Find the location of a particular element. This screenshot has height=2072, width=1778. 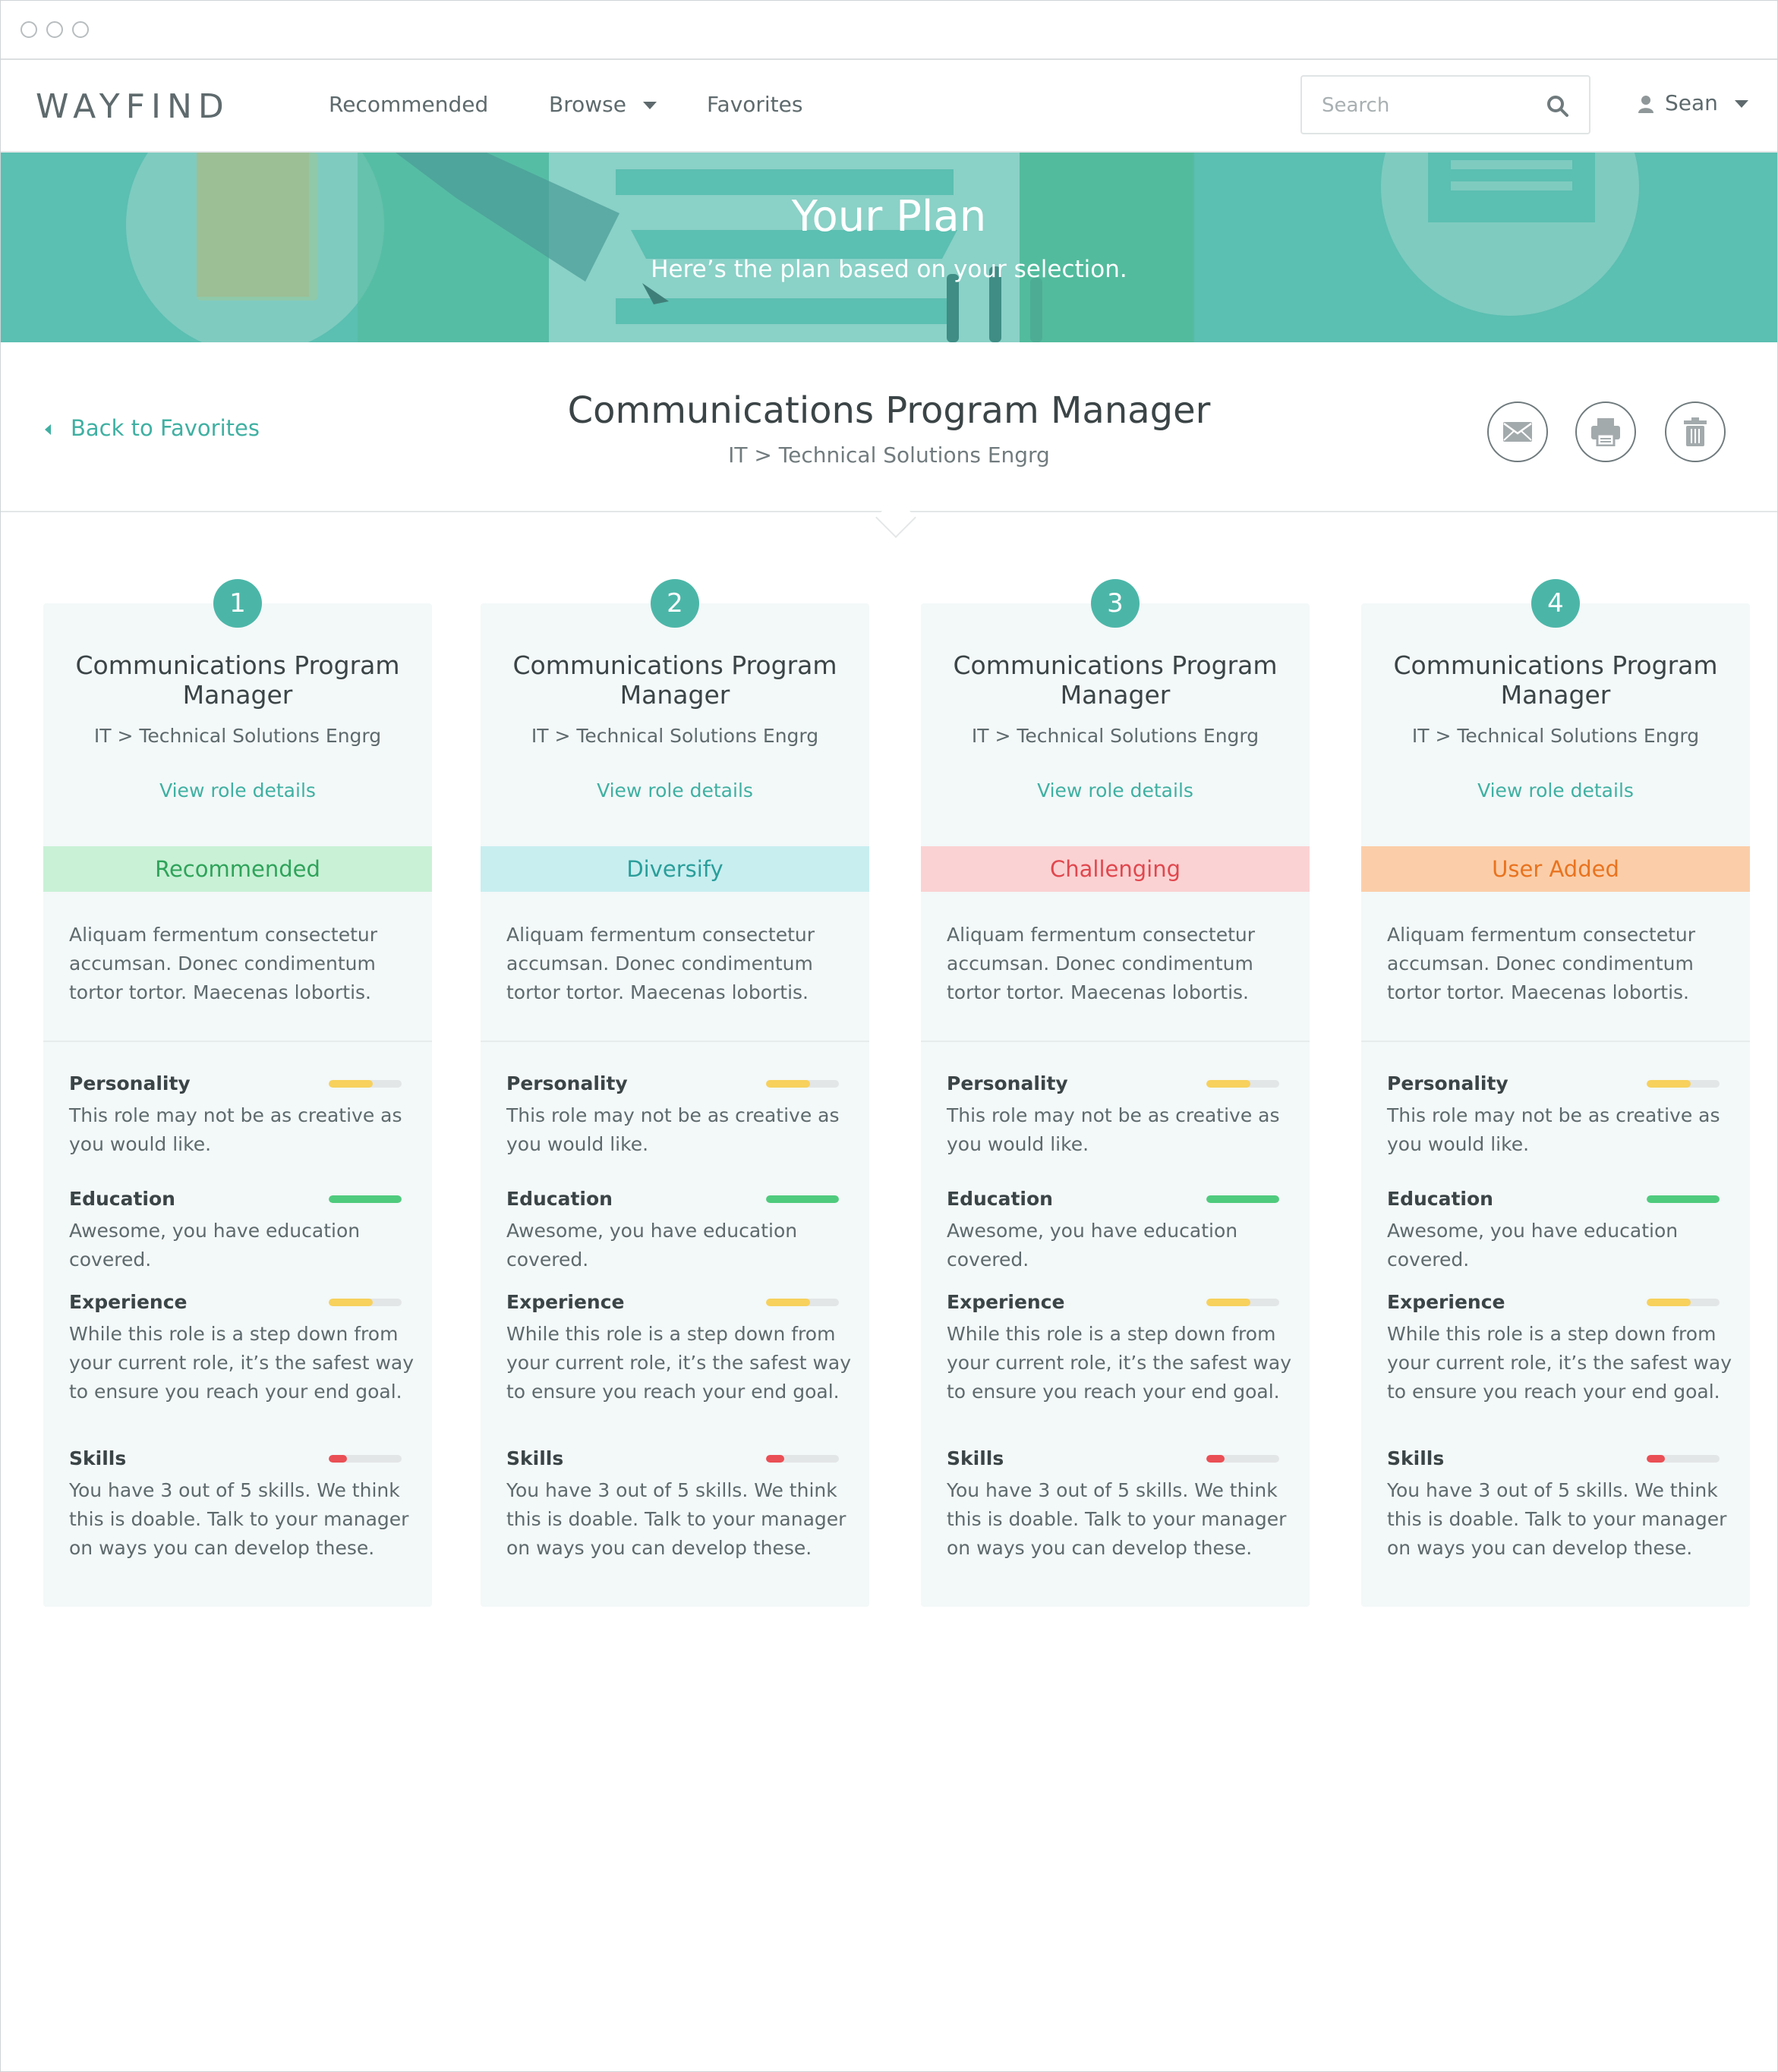

card-category-tag: Recommended is located at coordinates (238, 869).